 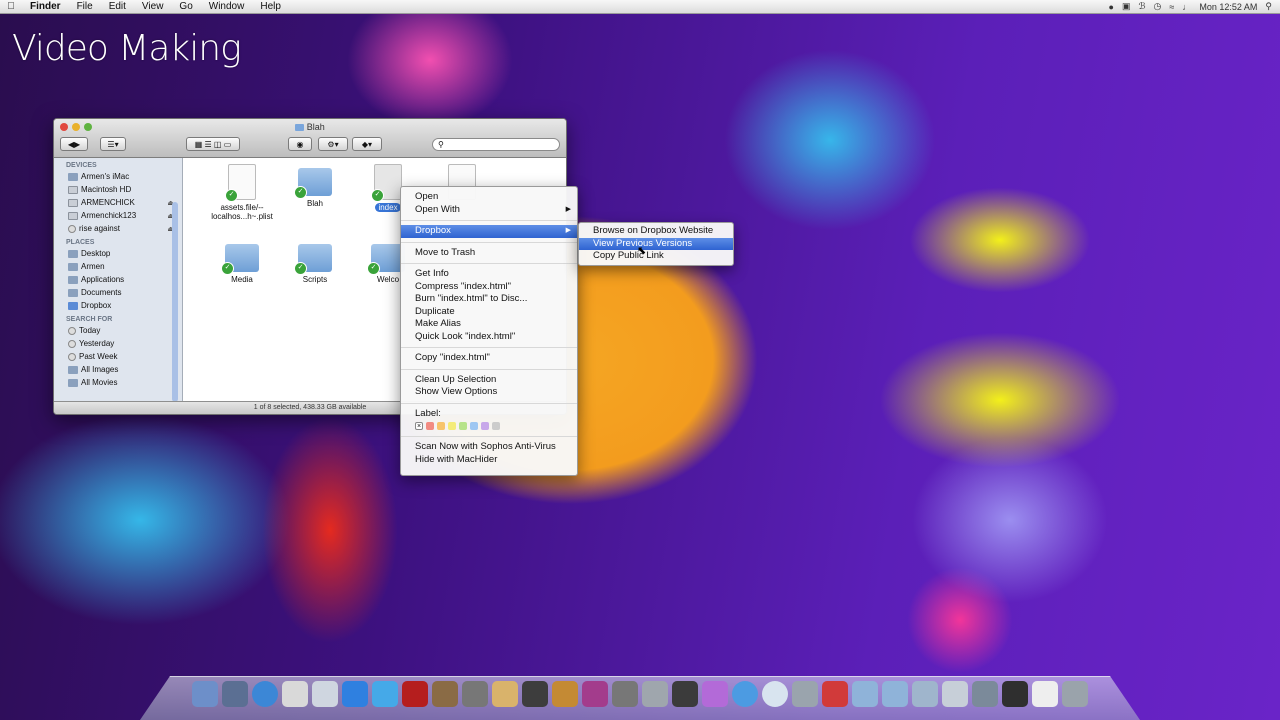 I want to click on sidebar-item-yesterday: Yesterday, so click(x=118, y=343).